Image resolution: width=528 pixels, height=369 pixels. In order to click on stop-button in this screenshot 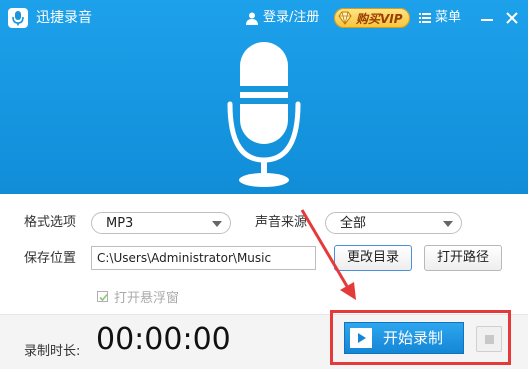, I will do `click(489, 339)`.